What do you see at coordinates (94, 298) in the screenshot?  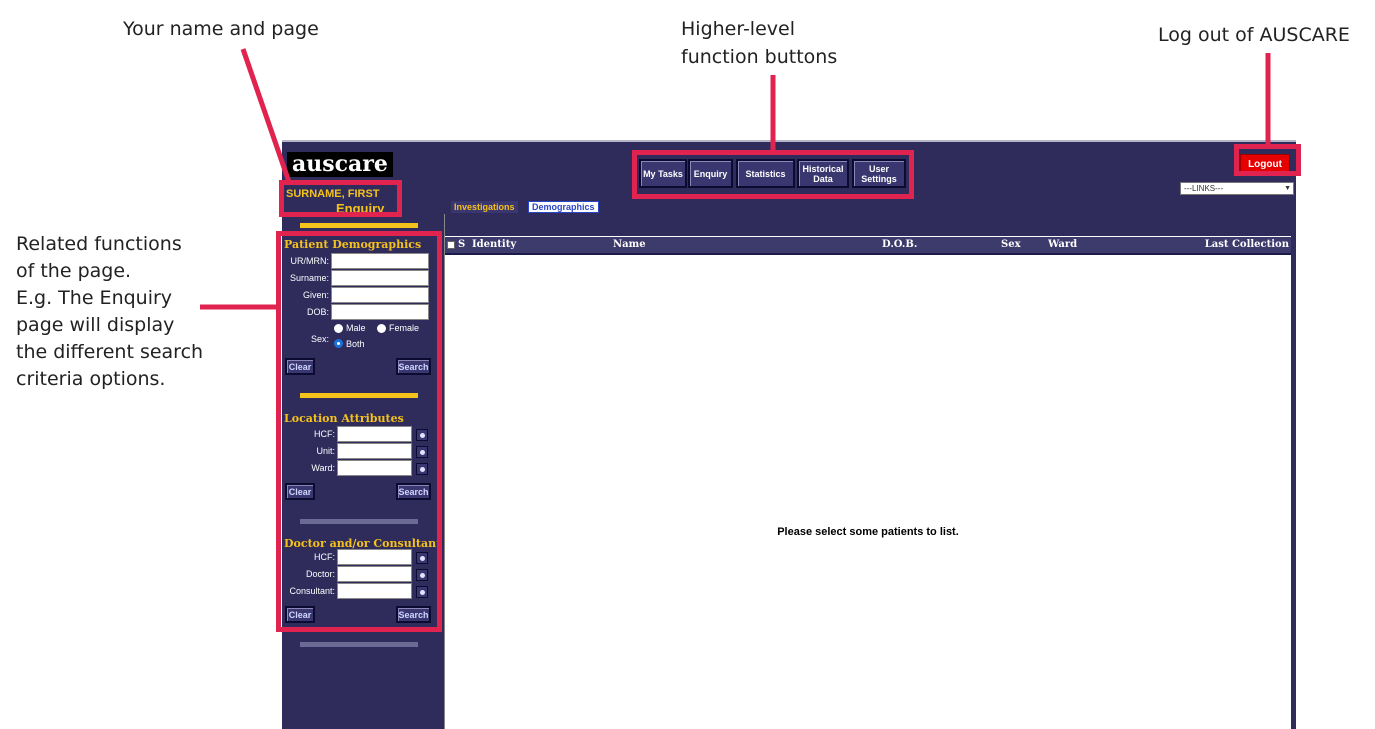 I see `annotation-related-3: E.g. The Enquiry` at bounding box center [94, 298].